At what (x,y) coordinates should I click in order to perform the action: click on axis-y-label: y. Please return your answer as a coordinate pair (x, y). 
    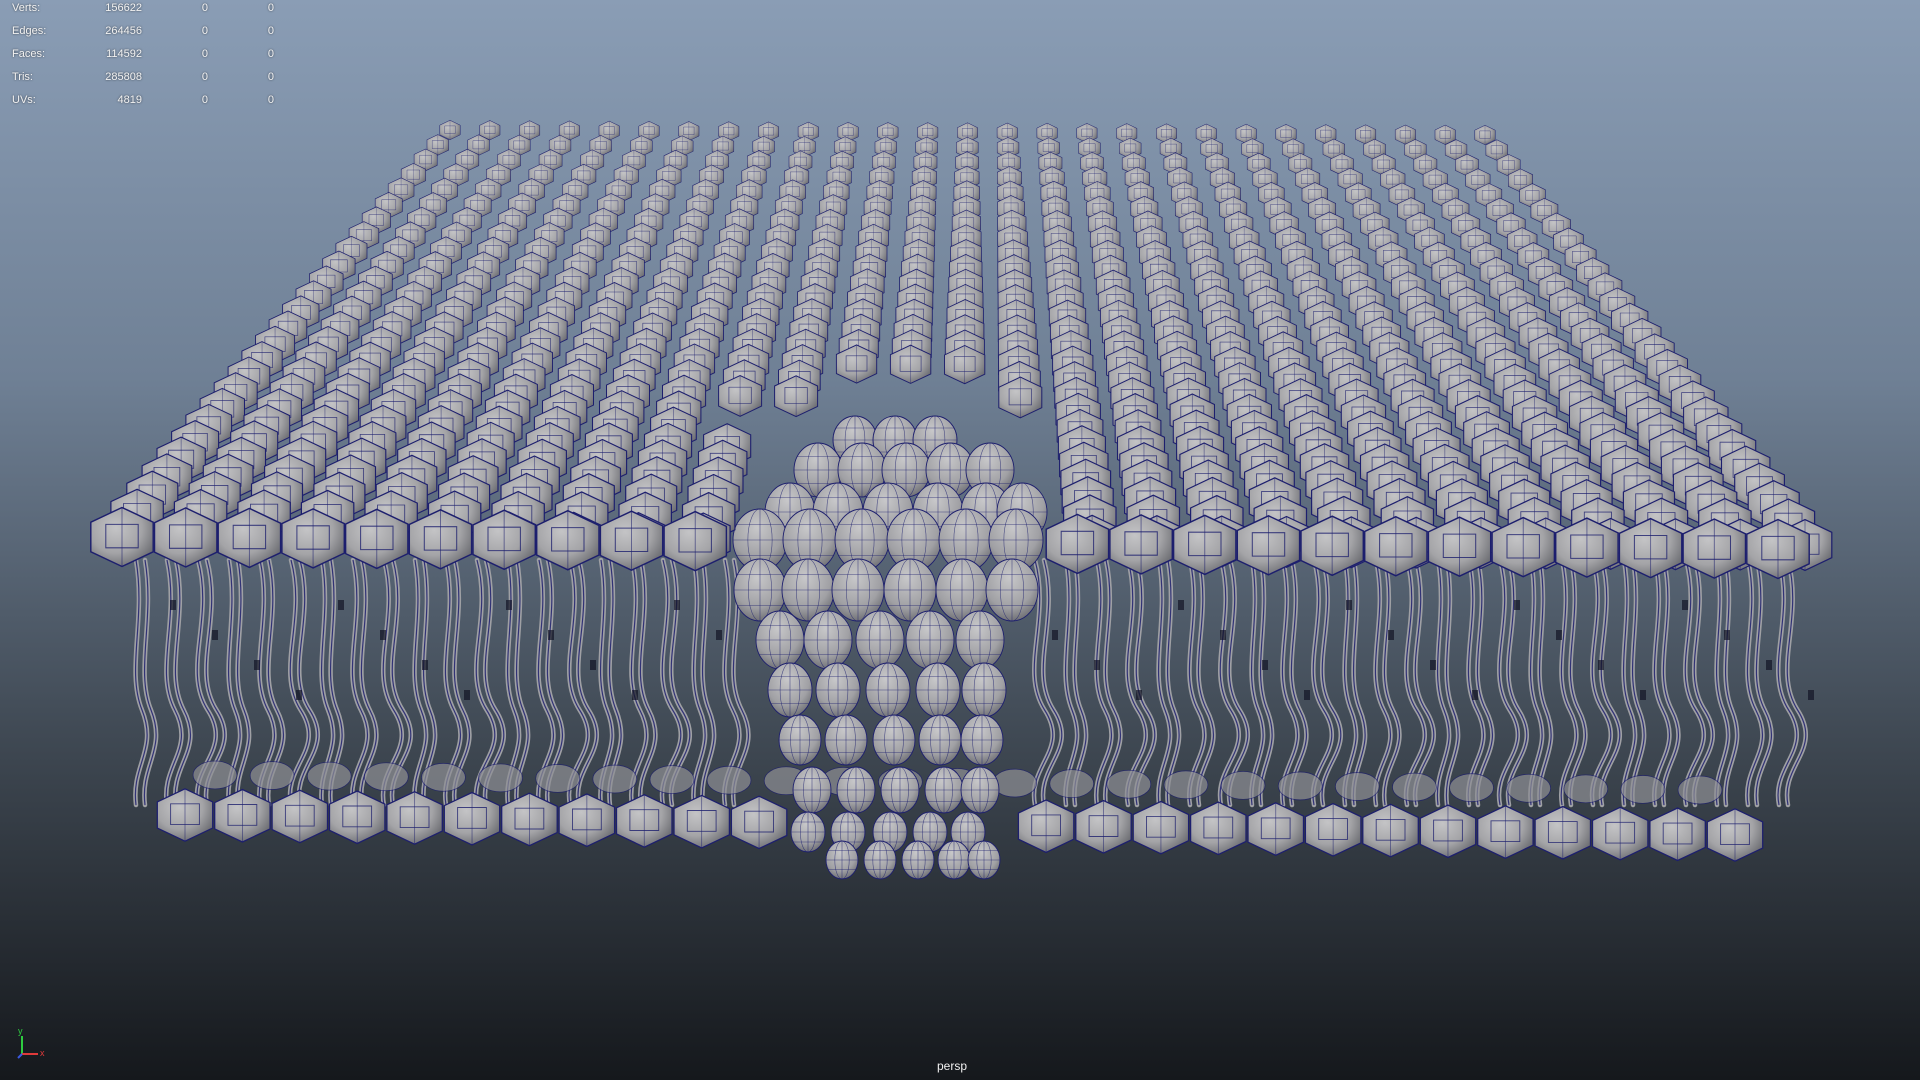
    Looking at the image, I should click on (20, 1031).